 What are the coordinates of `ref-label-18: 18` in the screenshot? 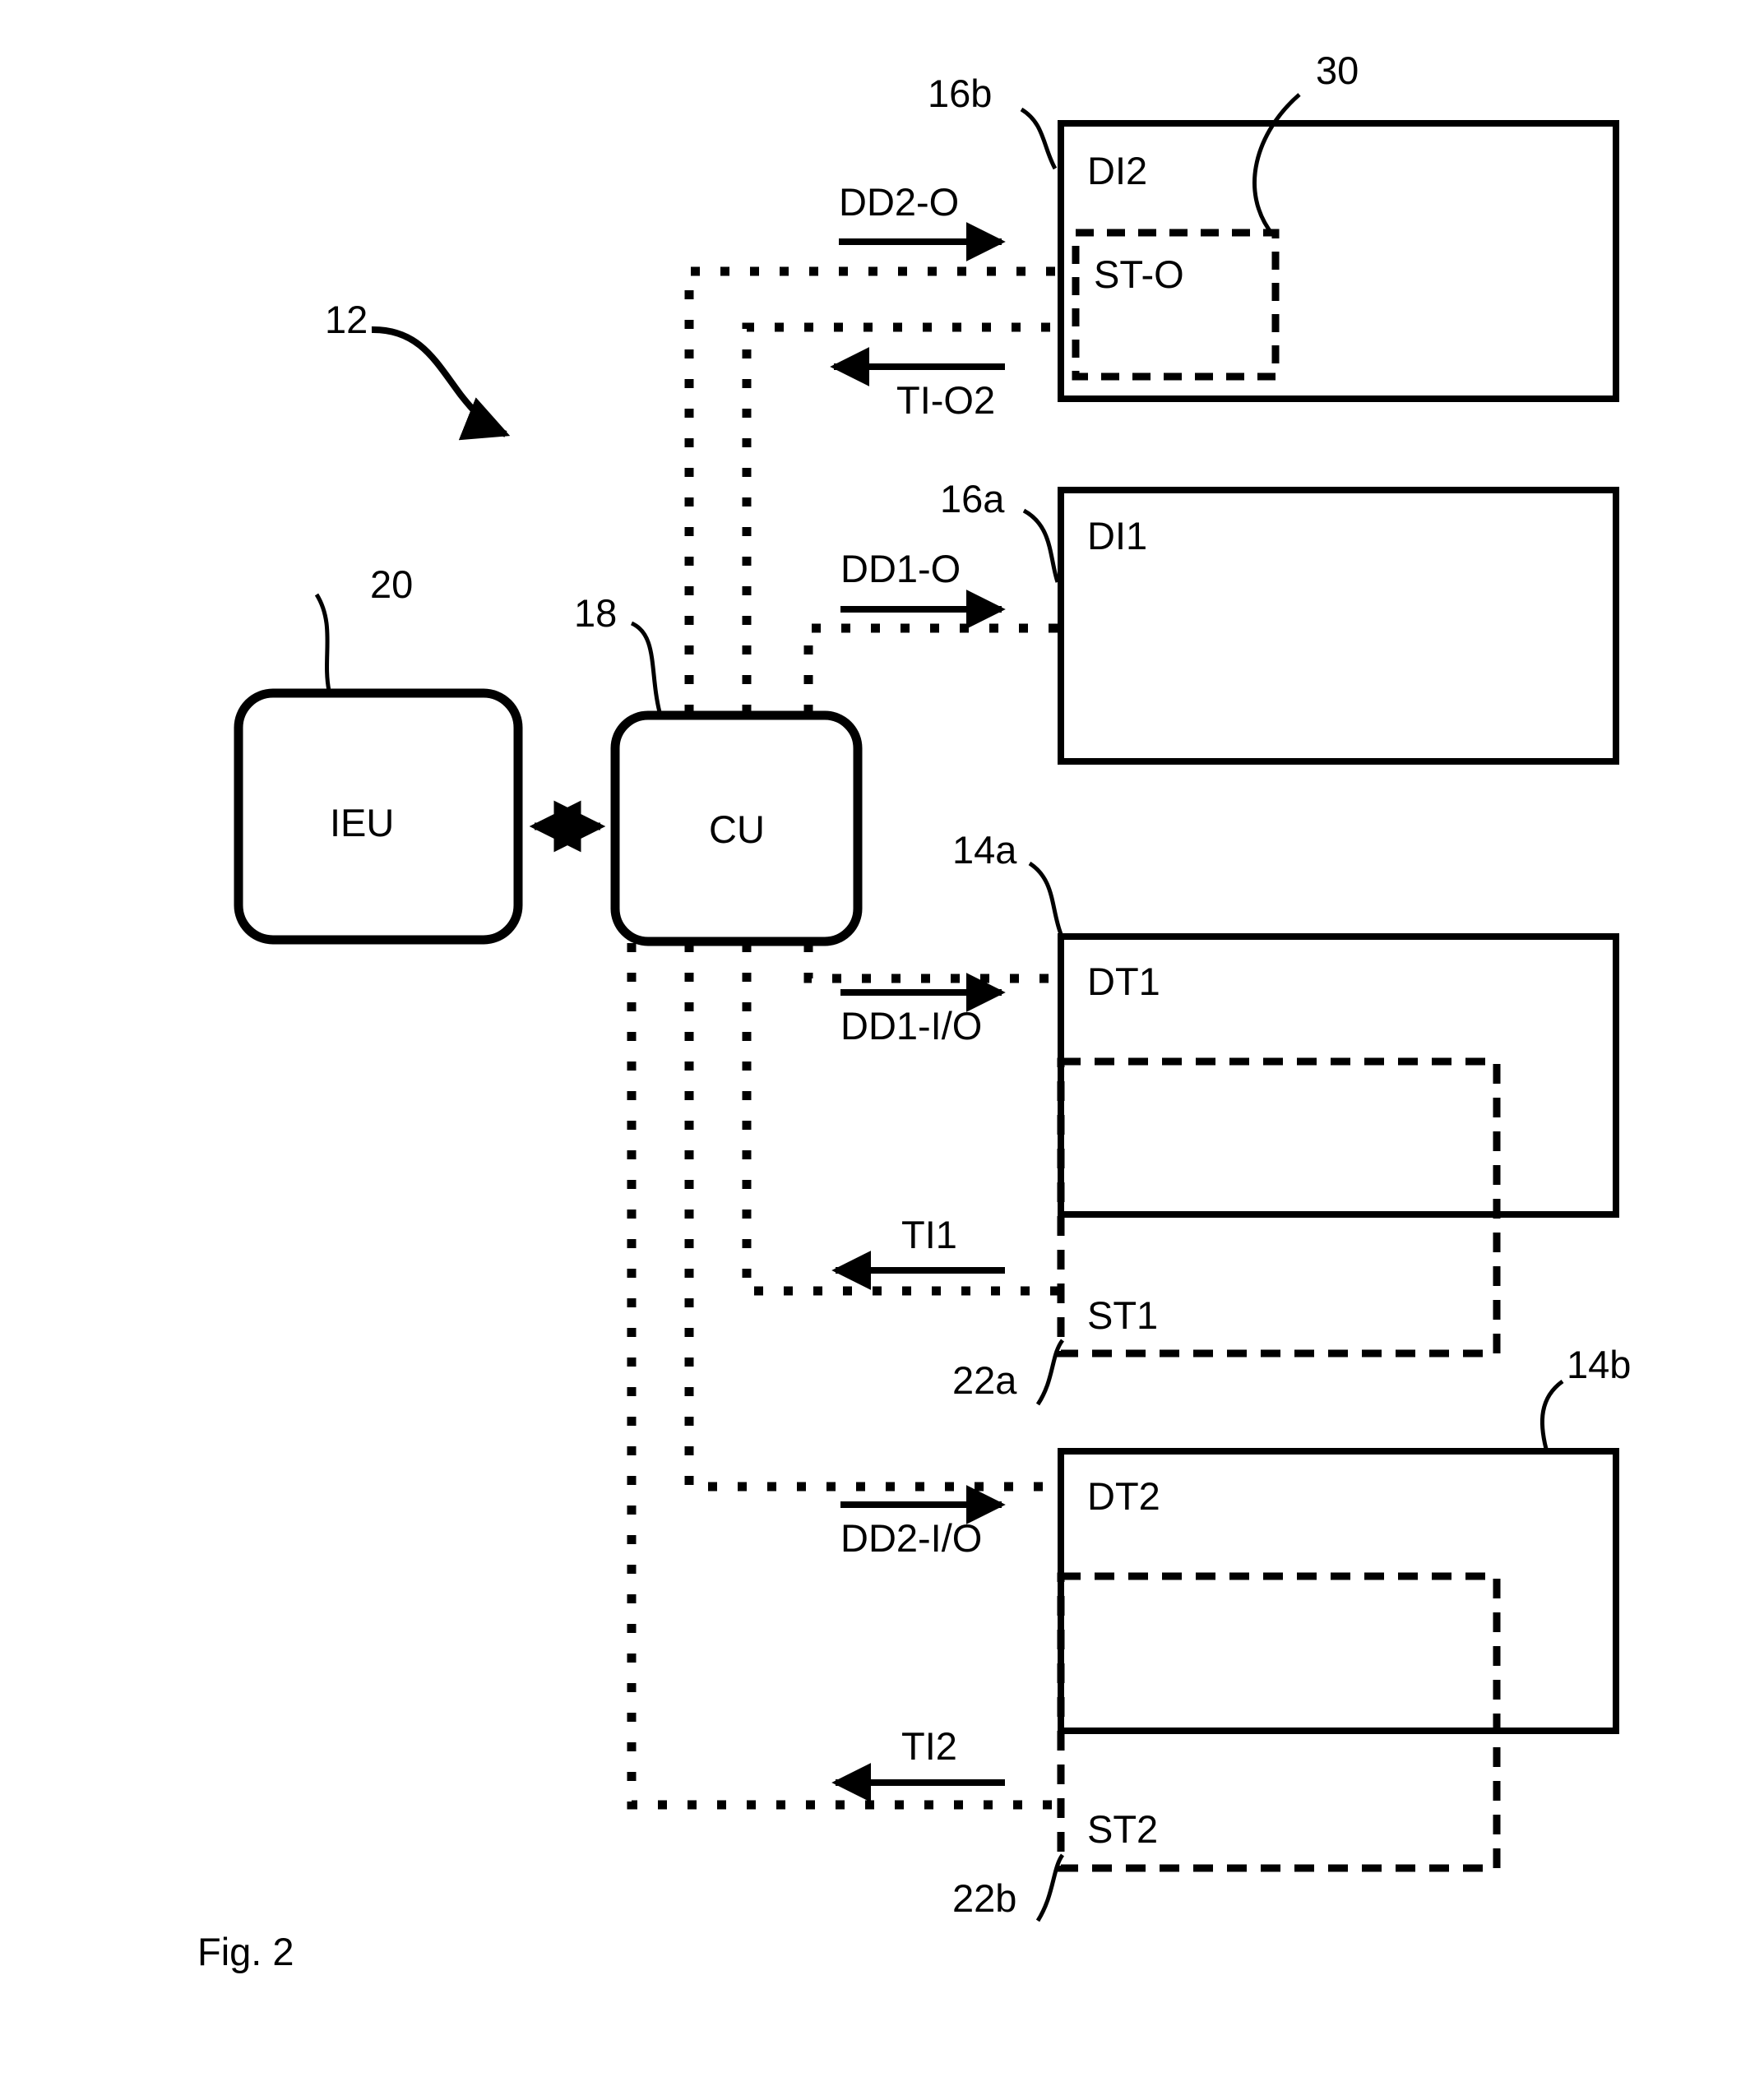 It's located at (596, 613).